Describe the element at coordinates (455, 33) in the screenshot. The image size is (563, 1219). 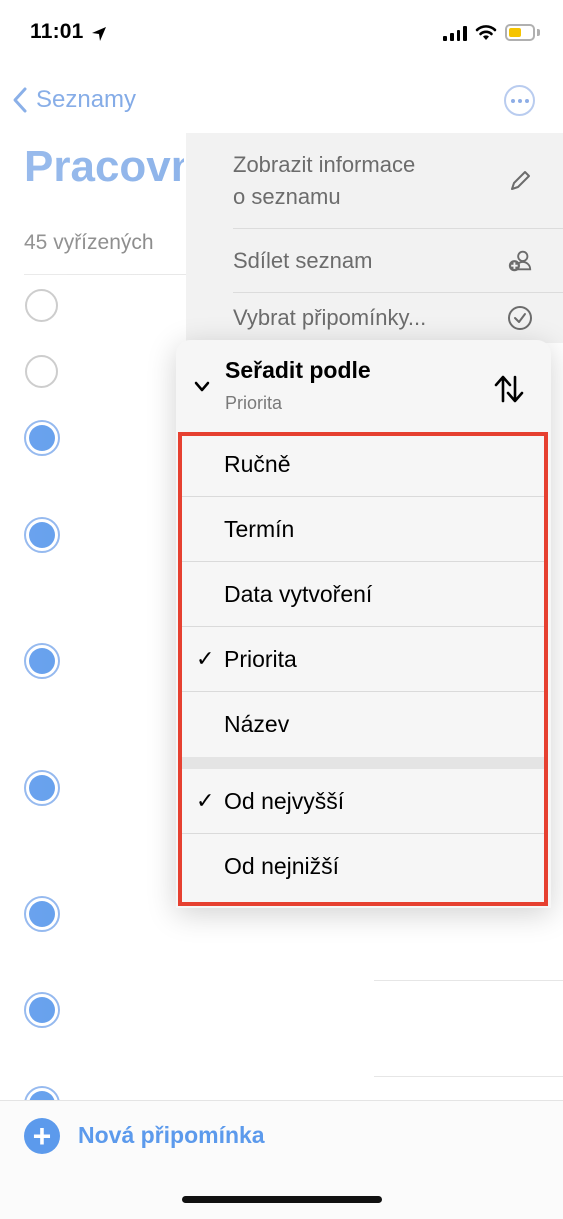
I see `cellular-signal-icon` at that location.